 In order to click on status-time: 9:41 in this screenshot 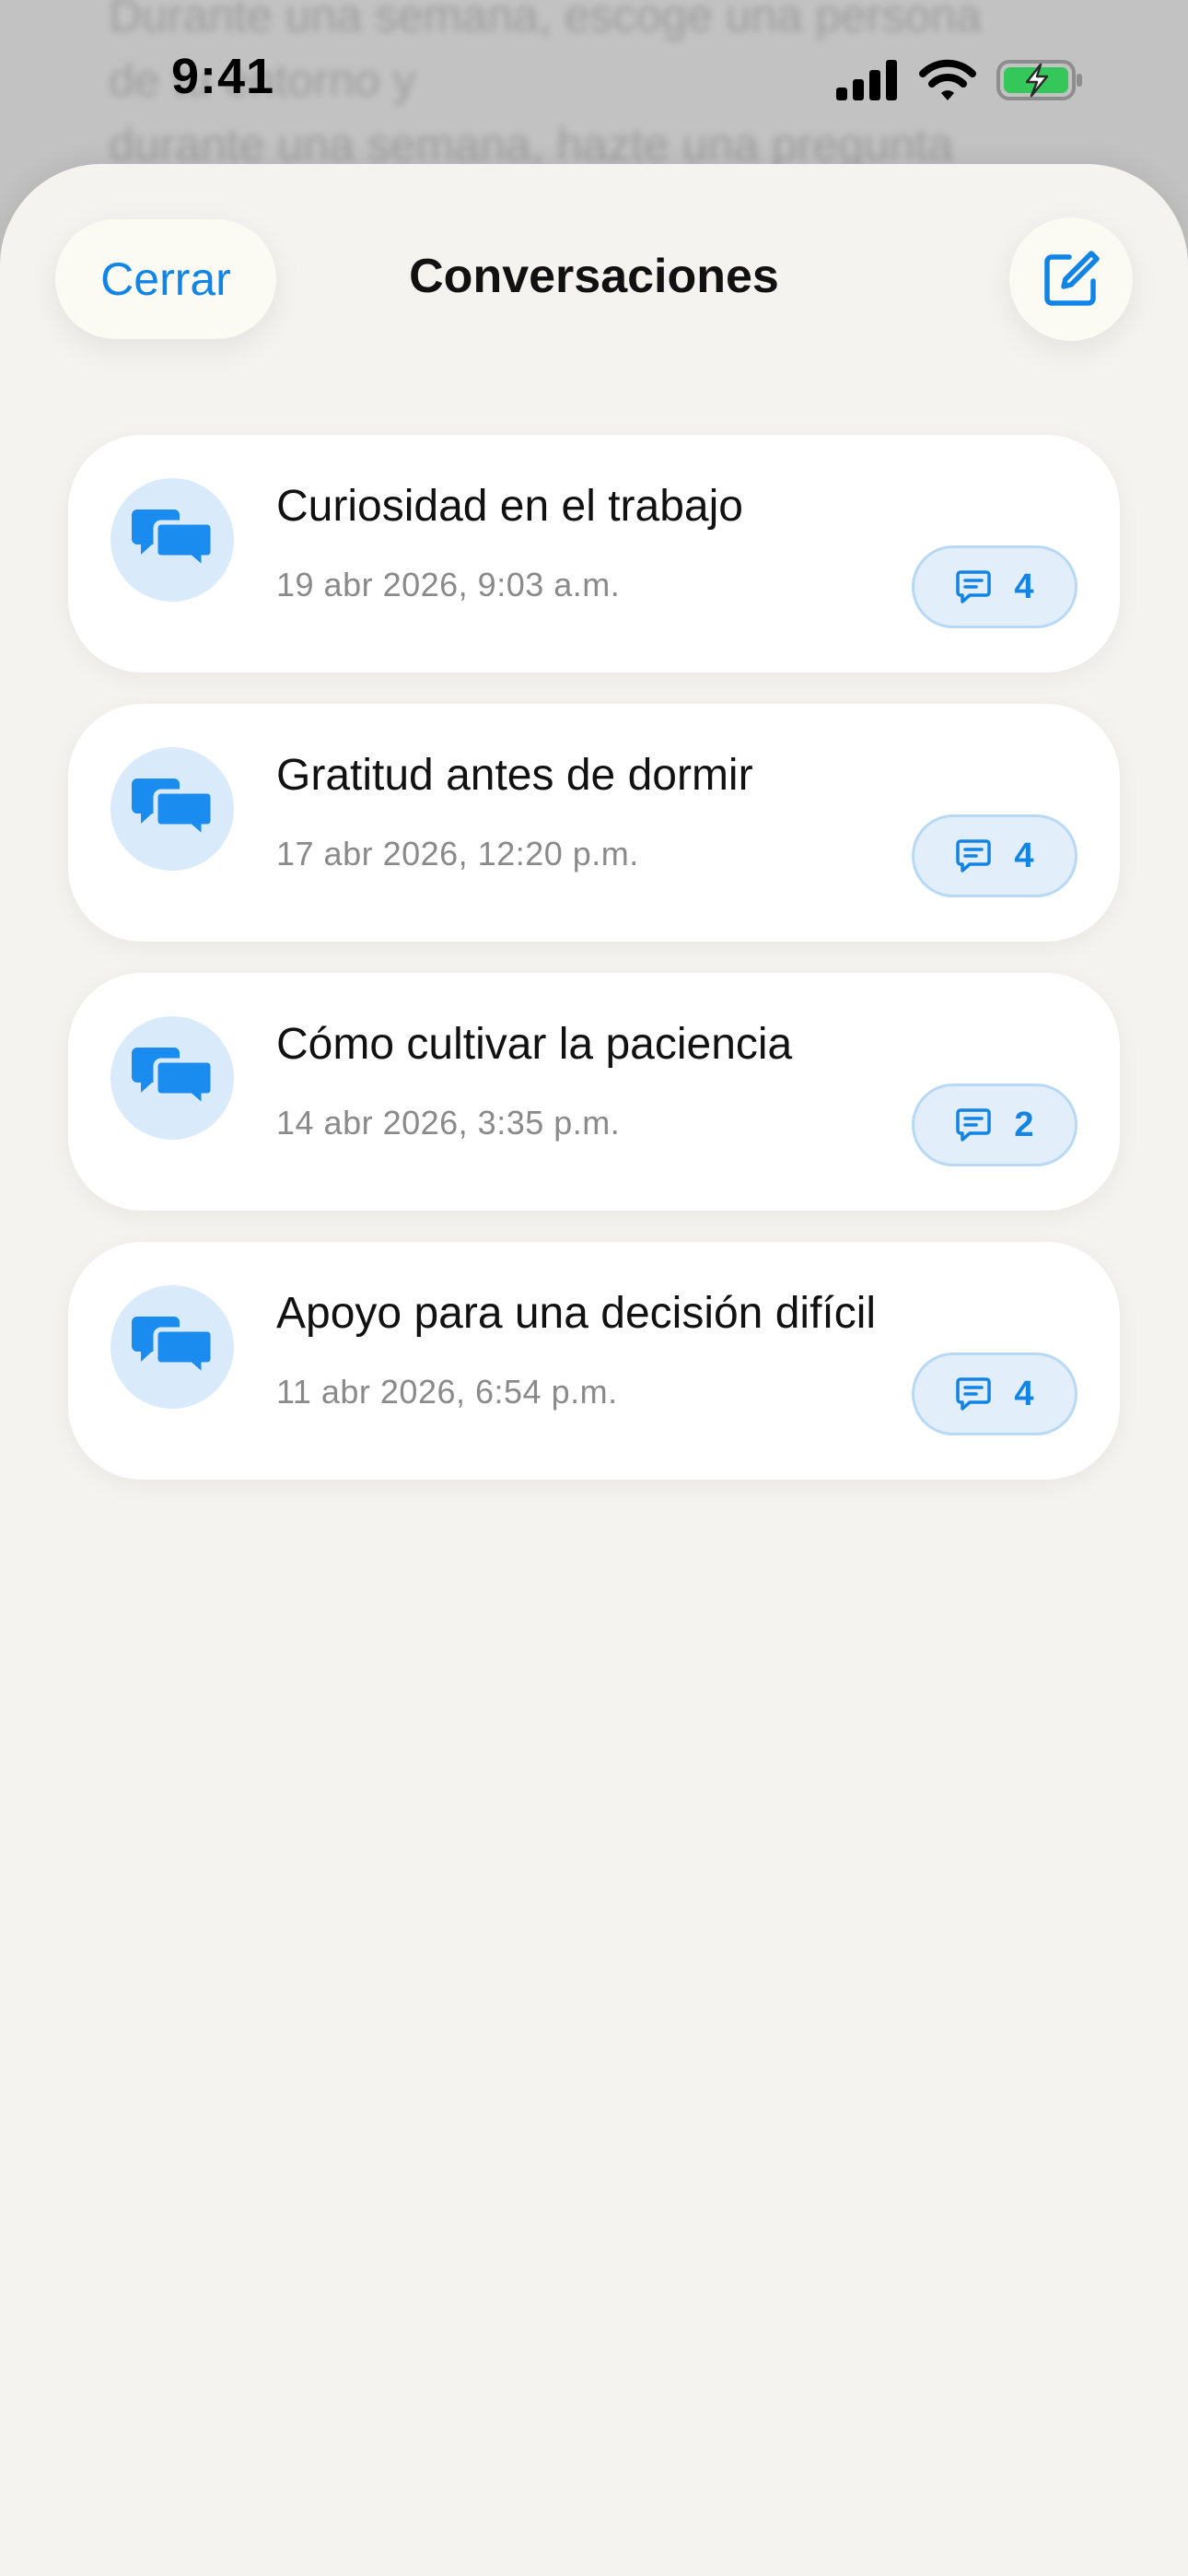, I will do `click(223, 76)`.